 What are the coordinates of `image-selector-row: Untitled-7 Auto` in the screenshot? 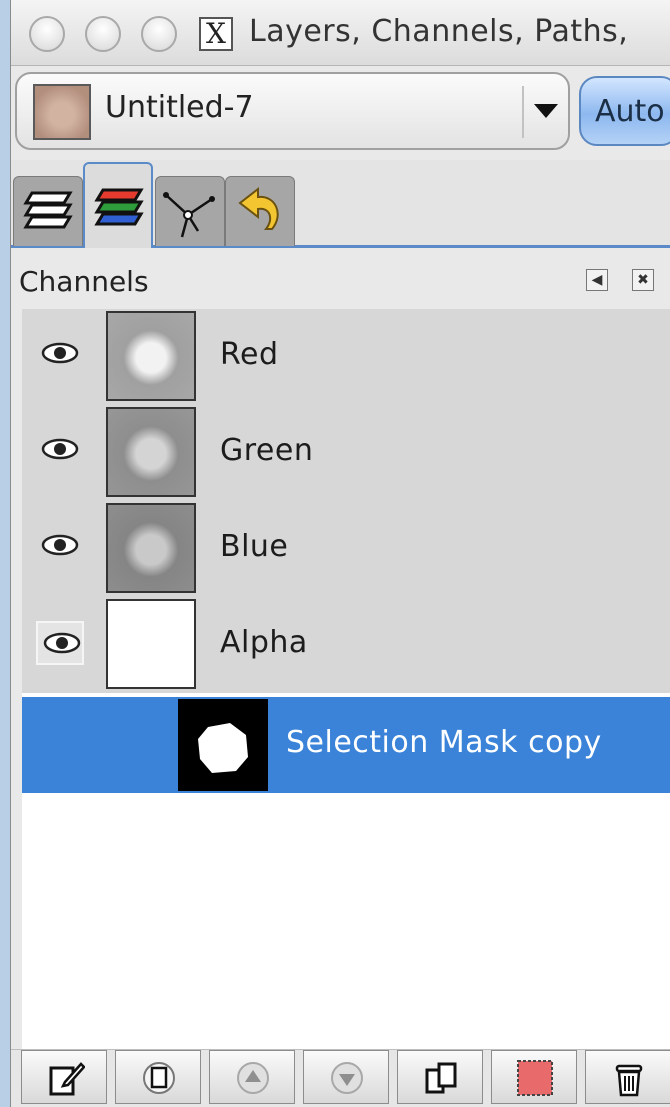 It's located at (340, 113).